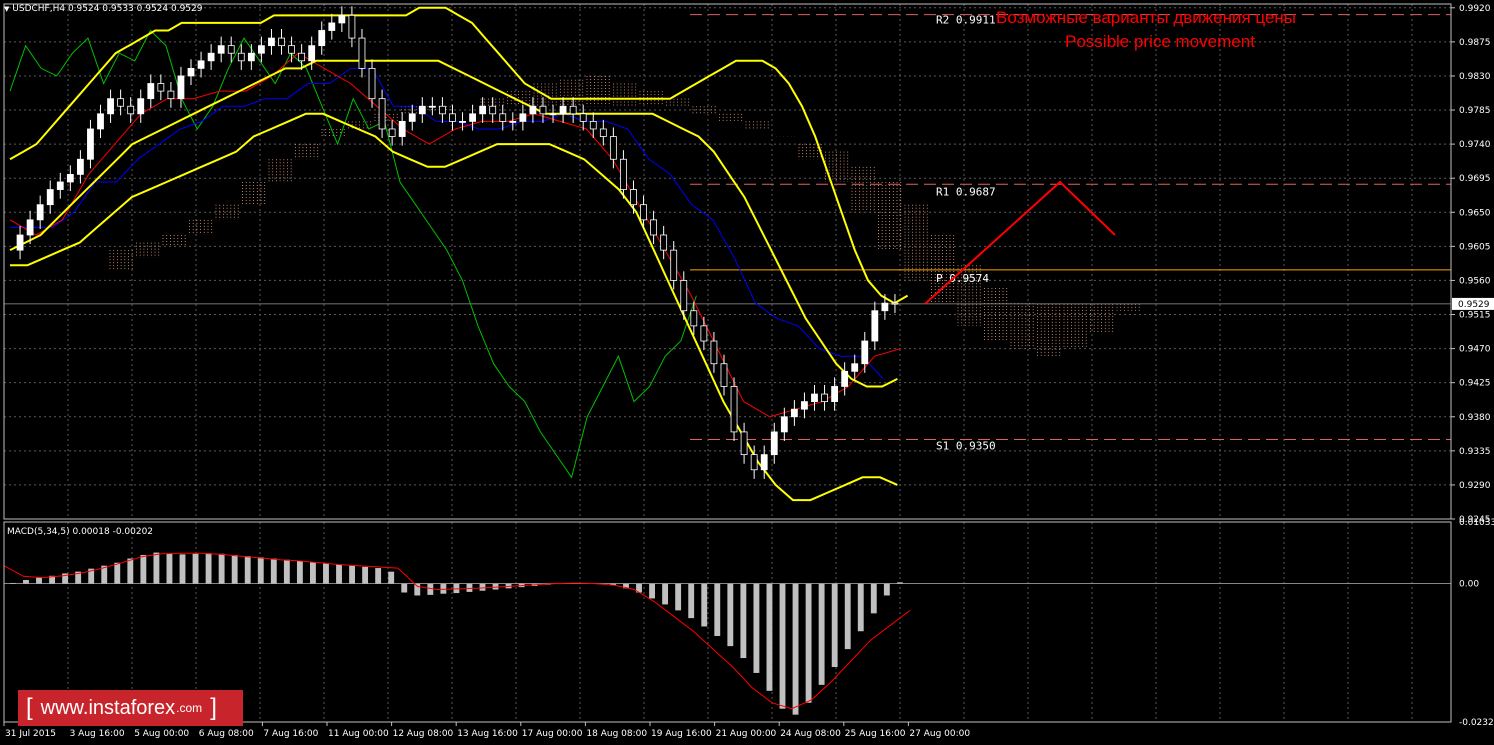 This screenshot has height=745, width=1494. Describe the element at coordinates (108, 707) in the screenshot. I see `logo-text: www.instaforex` at that location.